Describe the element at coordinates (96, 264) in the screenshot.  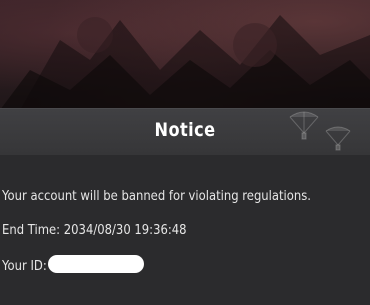
I see `user-id-redaction` at that location.